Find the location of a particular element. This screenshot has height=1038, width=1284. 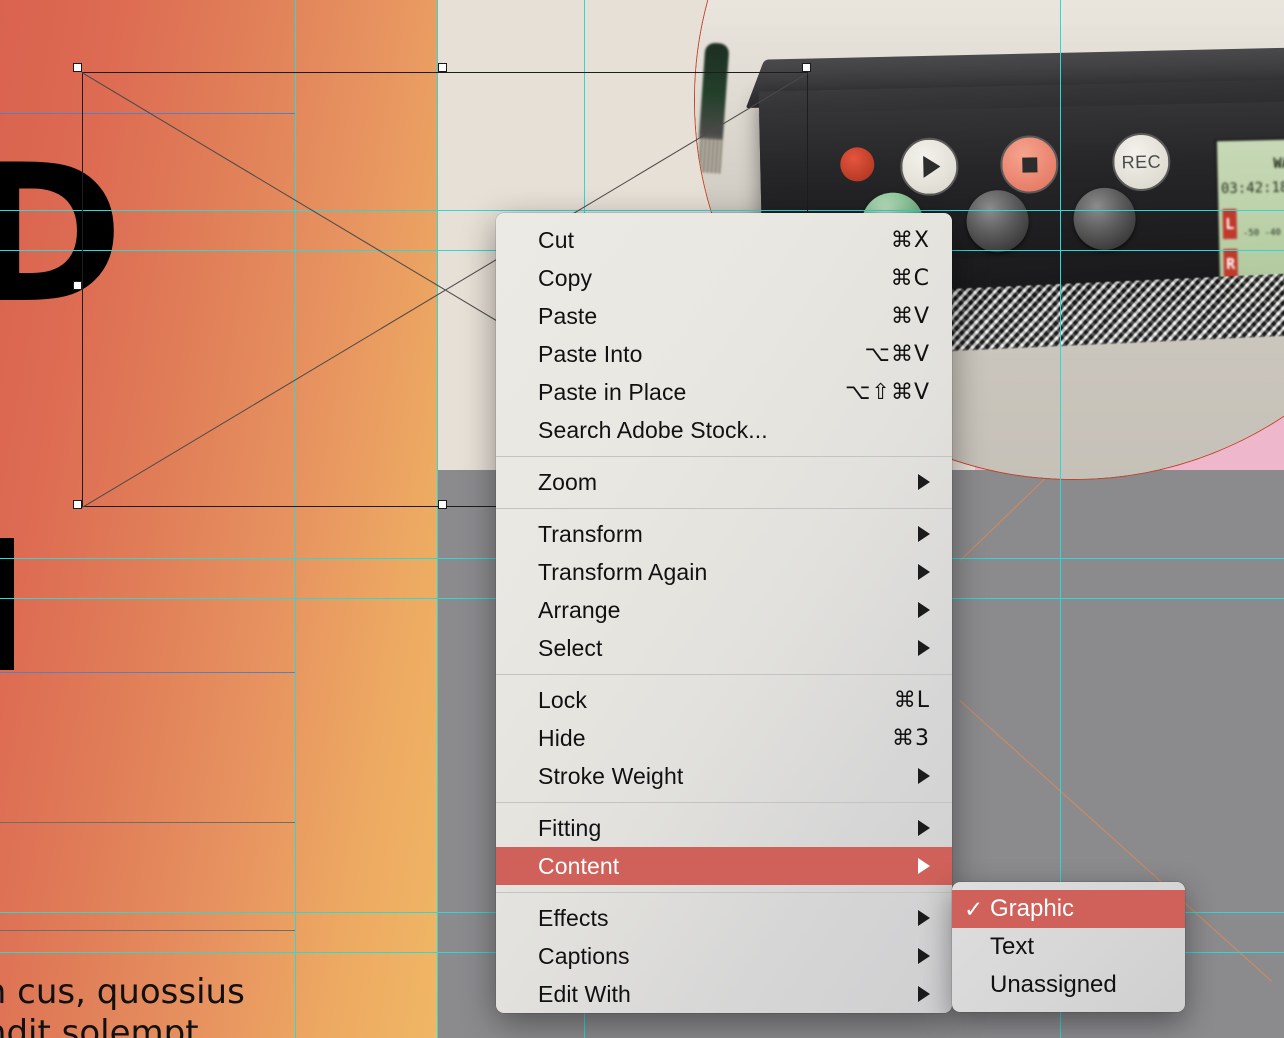

photo-wall-blur is located at coordinates (989, 12).